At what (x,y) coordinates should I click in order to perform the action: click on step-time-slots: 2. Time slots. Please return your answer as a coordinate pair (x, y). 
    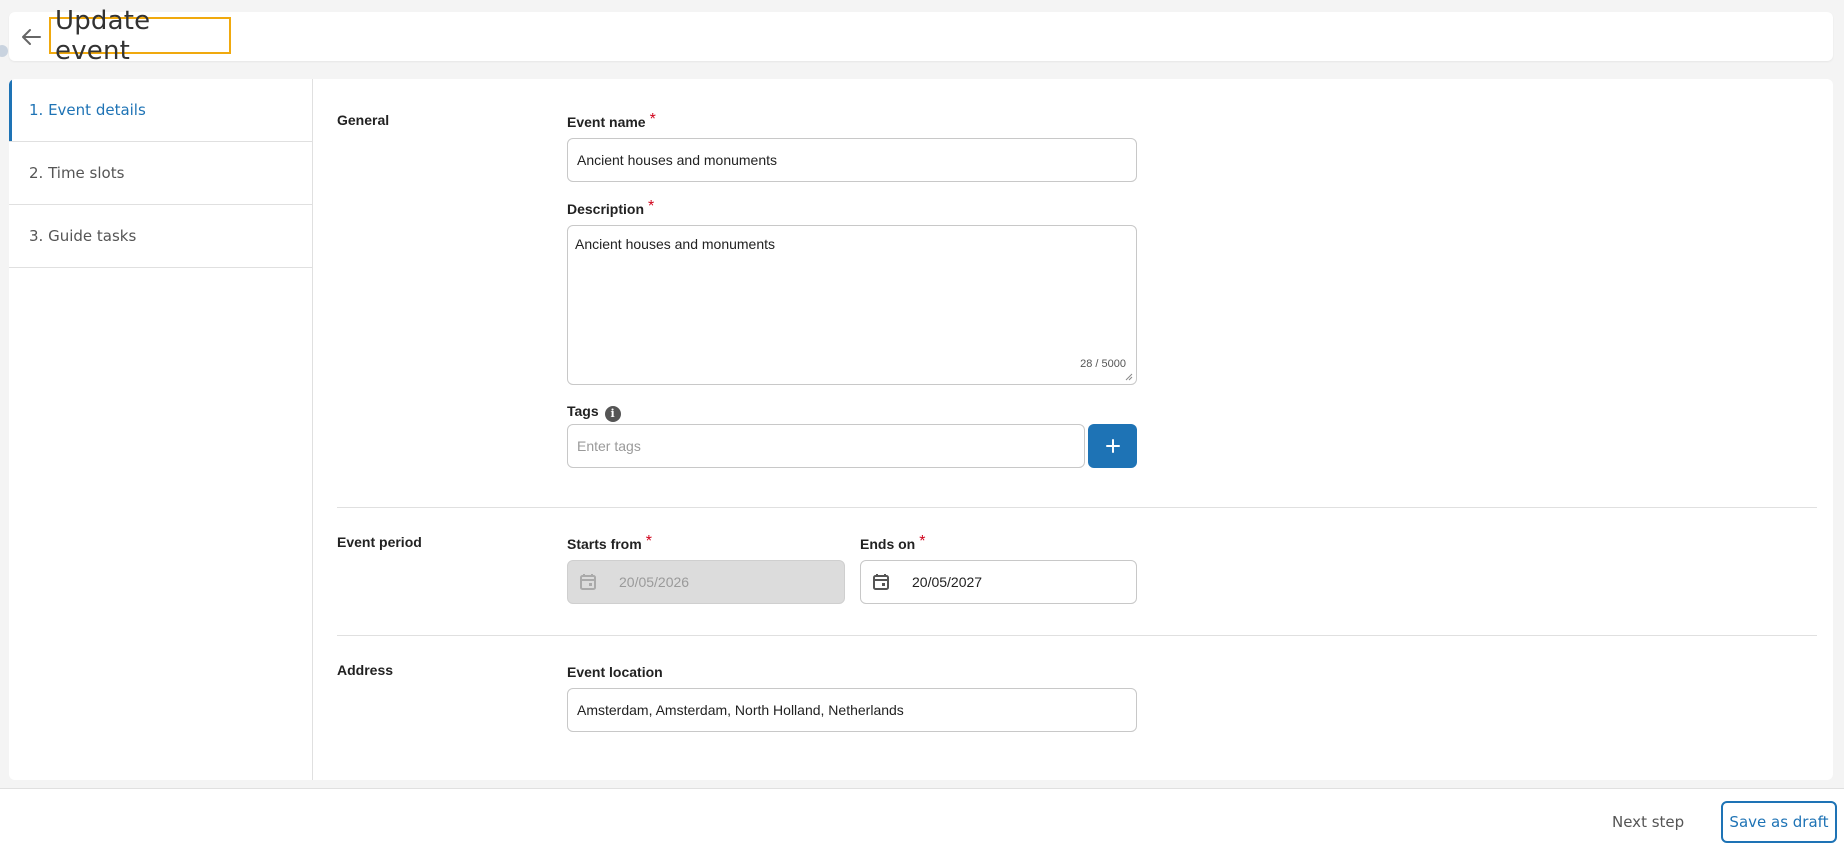
    Looking at the image, I should click on (160, 173).